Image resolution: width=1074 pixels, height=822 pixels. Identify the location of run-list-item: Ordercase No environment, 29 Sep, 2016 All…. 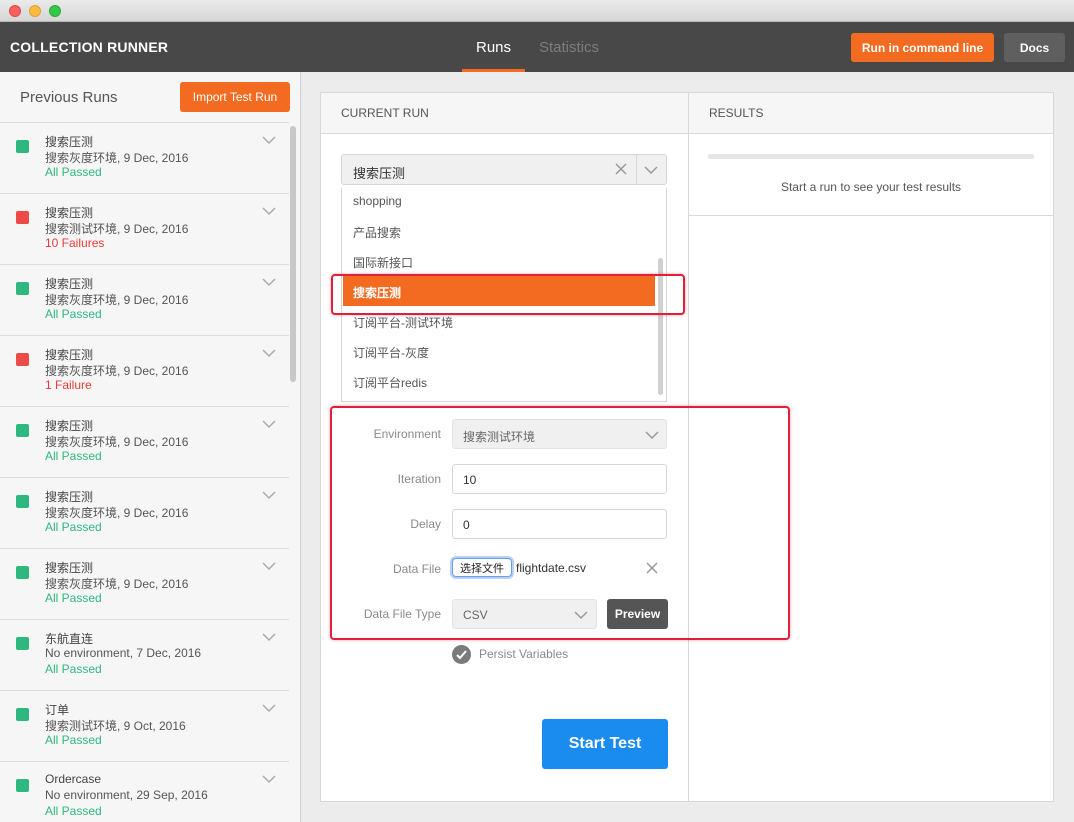
(144, 792).